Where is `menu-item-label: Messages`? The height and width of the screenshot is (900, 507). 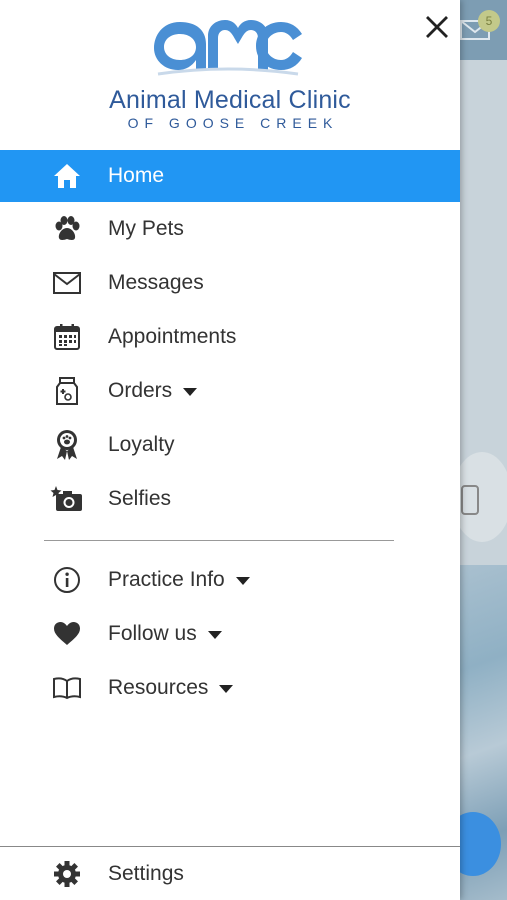
menu-item-label: Messages is located at coordinates (156, 282).